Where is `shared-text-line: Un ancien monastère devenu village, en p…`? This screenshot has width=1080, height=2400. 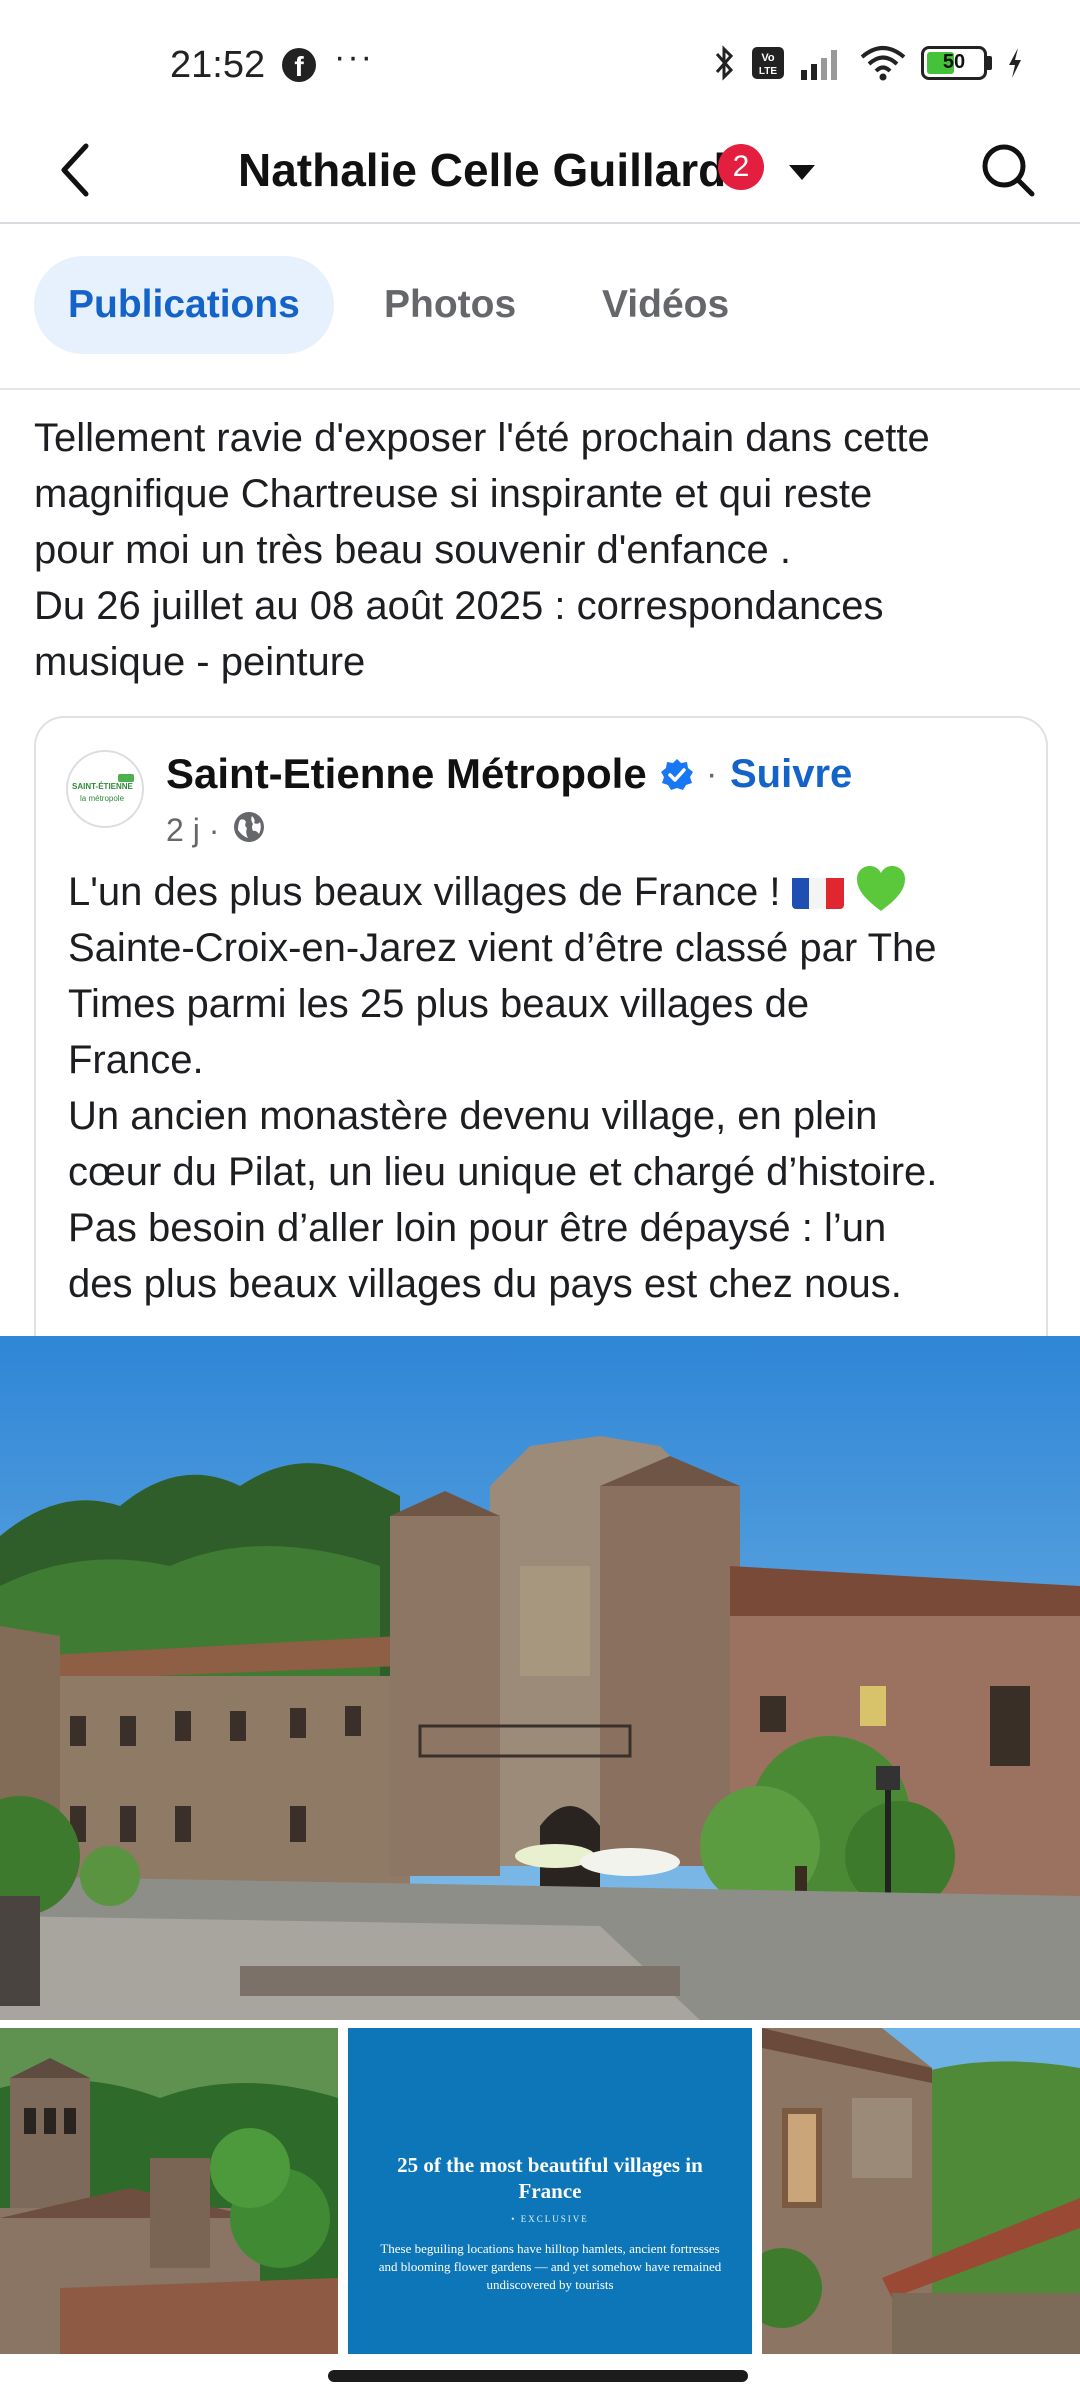 shared-text-line: Un ancien monastère devenu village, en p… is located at coordinates (473, 1116).